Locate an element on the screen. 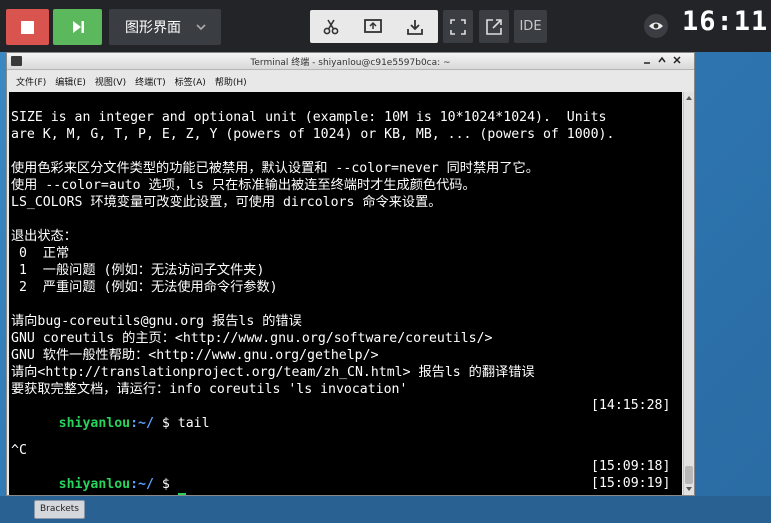 The width and height of the screenshot is (771, 523). top-toolbar: 图形界面 IDE 16:11 is located at coordinates (385, 26).